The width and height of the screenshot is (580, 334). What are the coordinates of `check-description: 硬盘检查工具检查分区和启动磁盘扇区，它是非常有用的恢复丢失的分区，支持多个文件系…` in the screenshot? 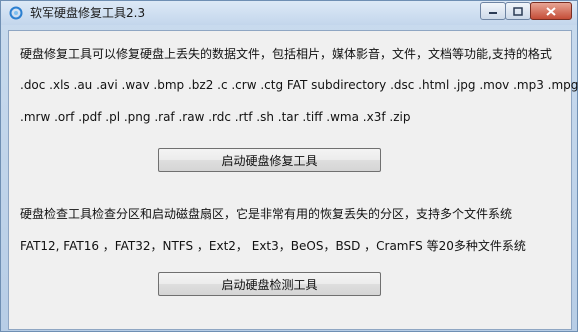 It's located at (266, 214).